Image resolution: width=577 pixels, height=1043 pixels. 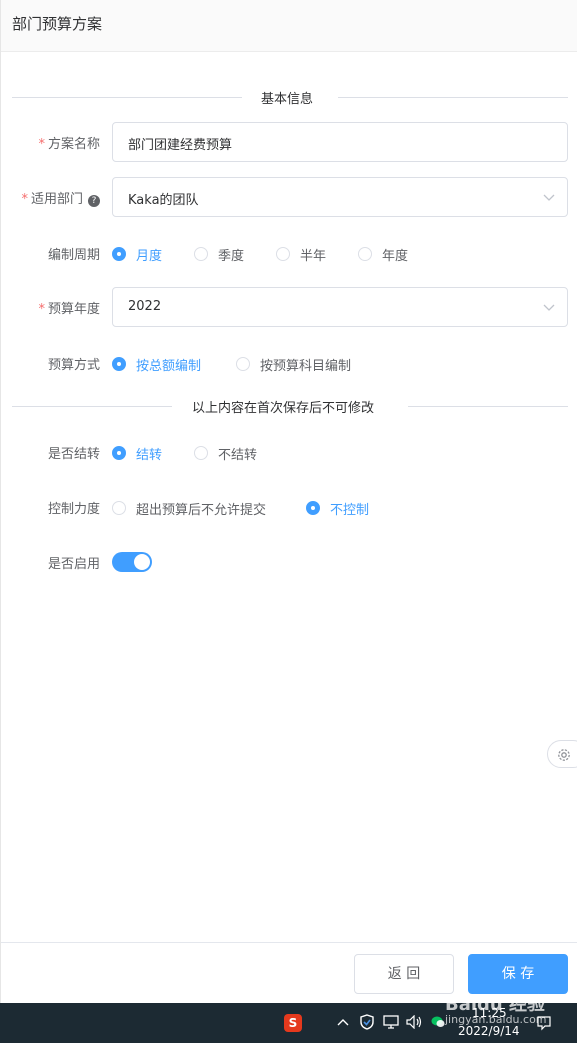 I want to click on department-select: Kaka的团队, so click(x=340, y=197).